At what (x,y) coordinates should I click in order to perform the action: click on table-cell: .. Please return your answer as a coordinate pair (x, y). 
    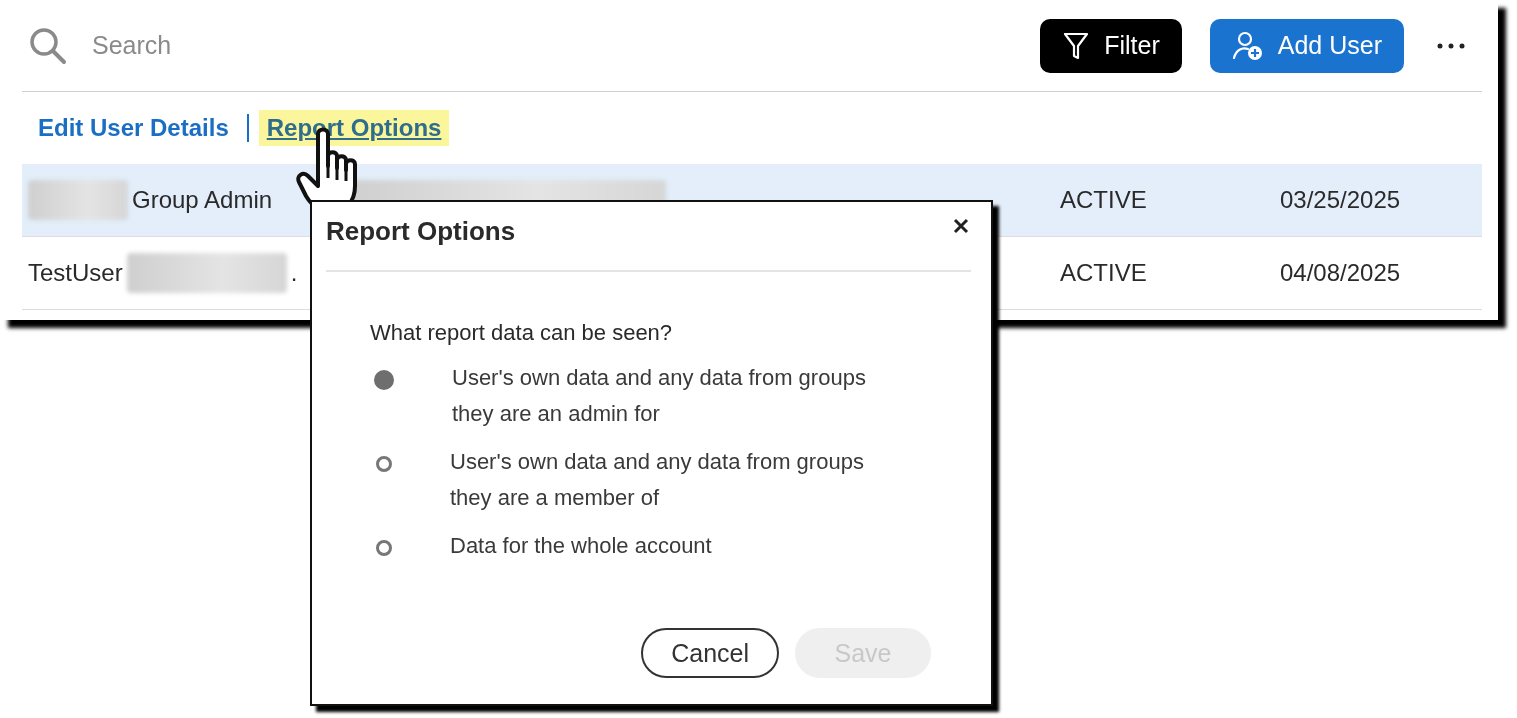
    Looking at the image, I should click on (294, 273).